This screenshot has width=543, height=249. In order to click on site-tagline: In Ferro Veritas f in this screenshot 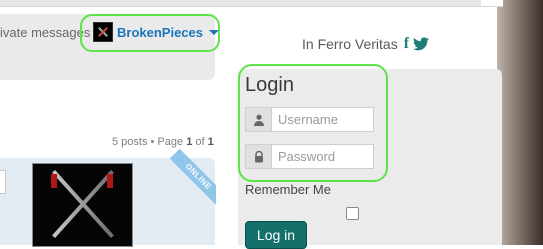, I will do `click(366, 44)`.